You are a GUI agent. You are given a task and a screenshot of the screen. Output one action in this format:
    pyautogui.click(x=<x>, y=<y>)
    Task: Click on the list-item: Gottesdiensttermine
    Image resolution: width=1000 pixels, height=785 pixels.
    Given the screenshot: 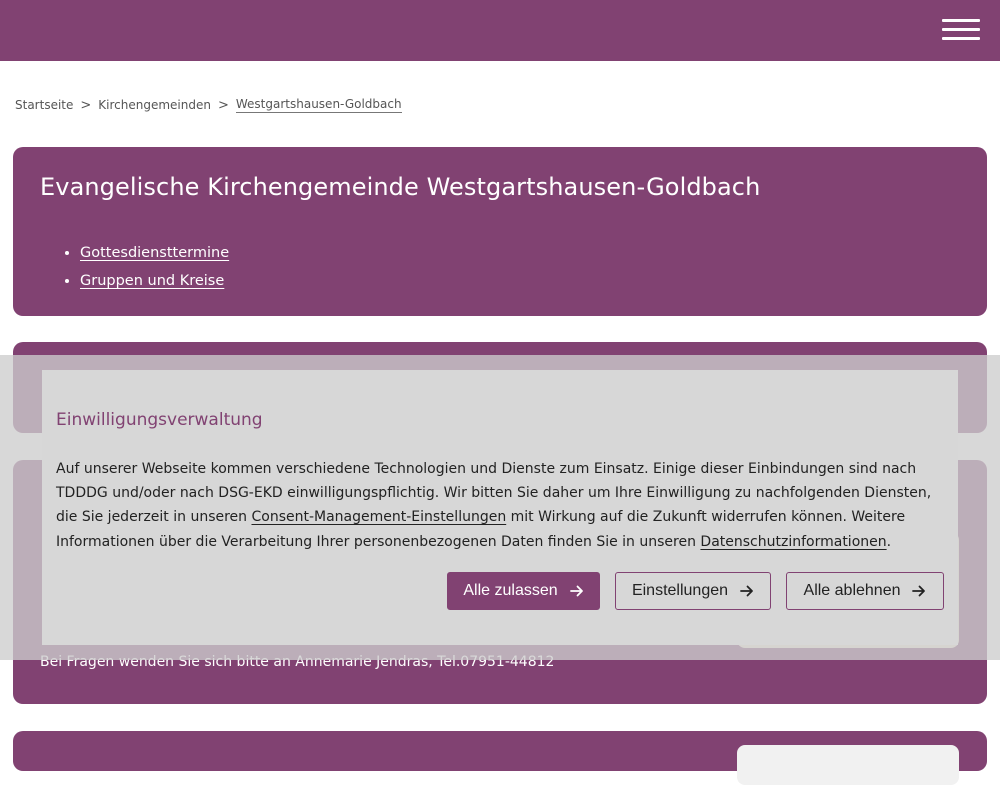 What is the action you would take?
    pyautogui.click(x=154, y=253)
    